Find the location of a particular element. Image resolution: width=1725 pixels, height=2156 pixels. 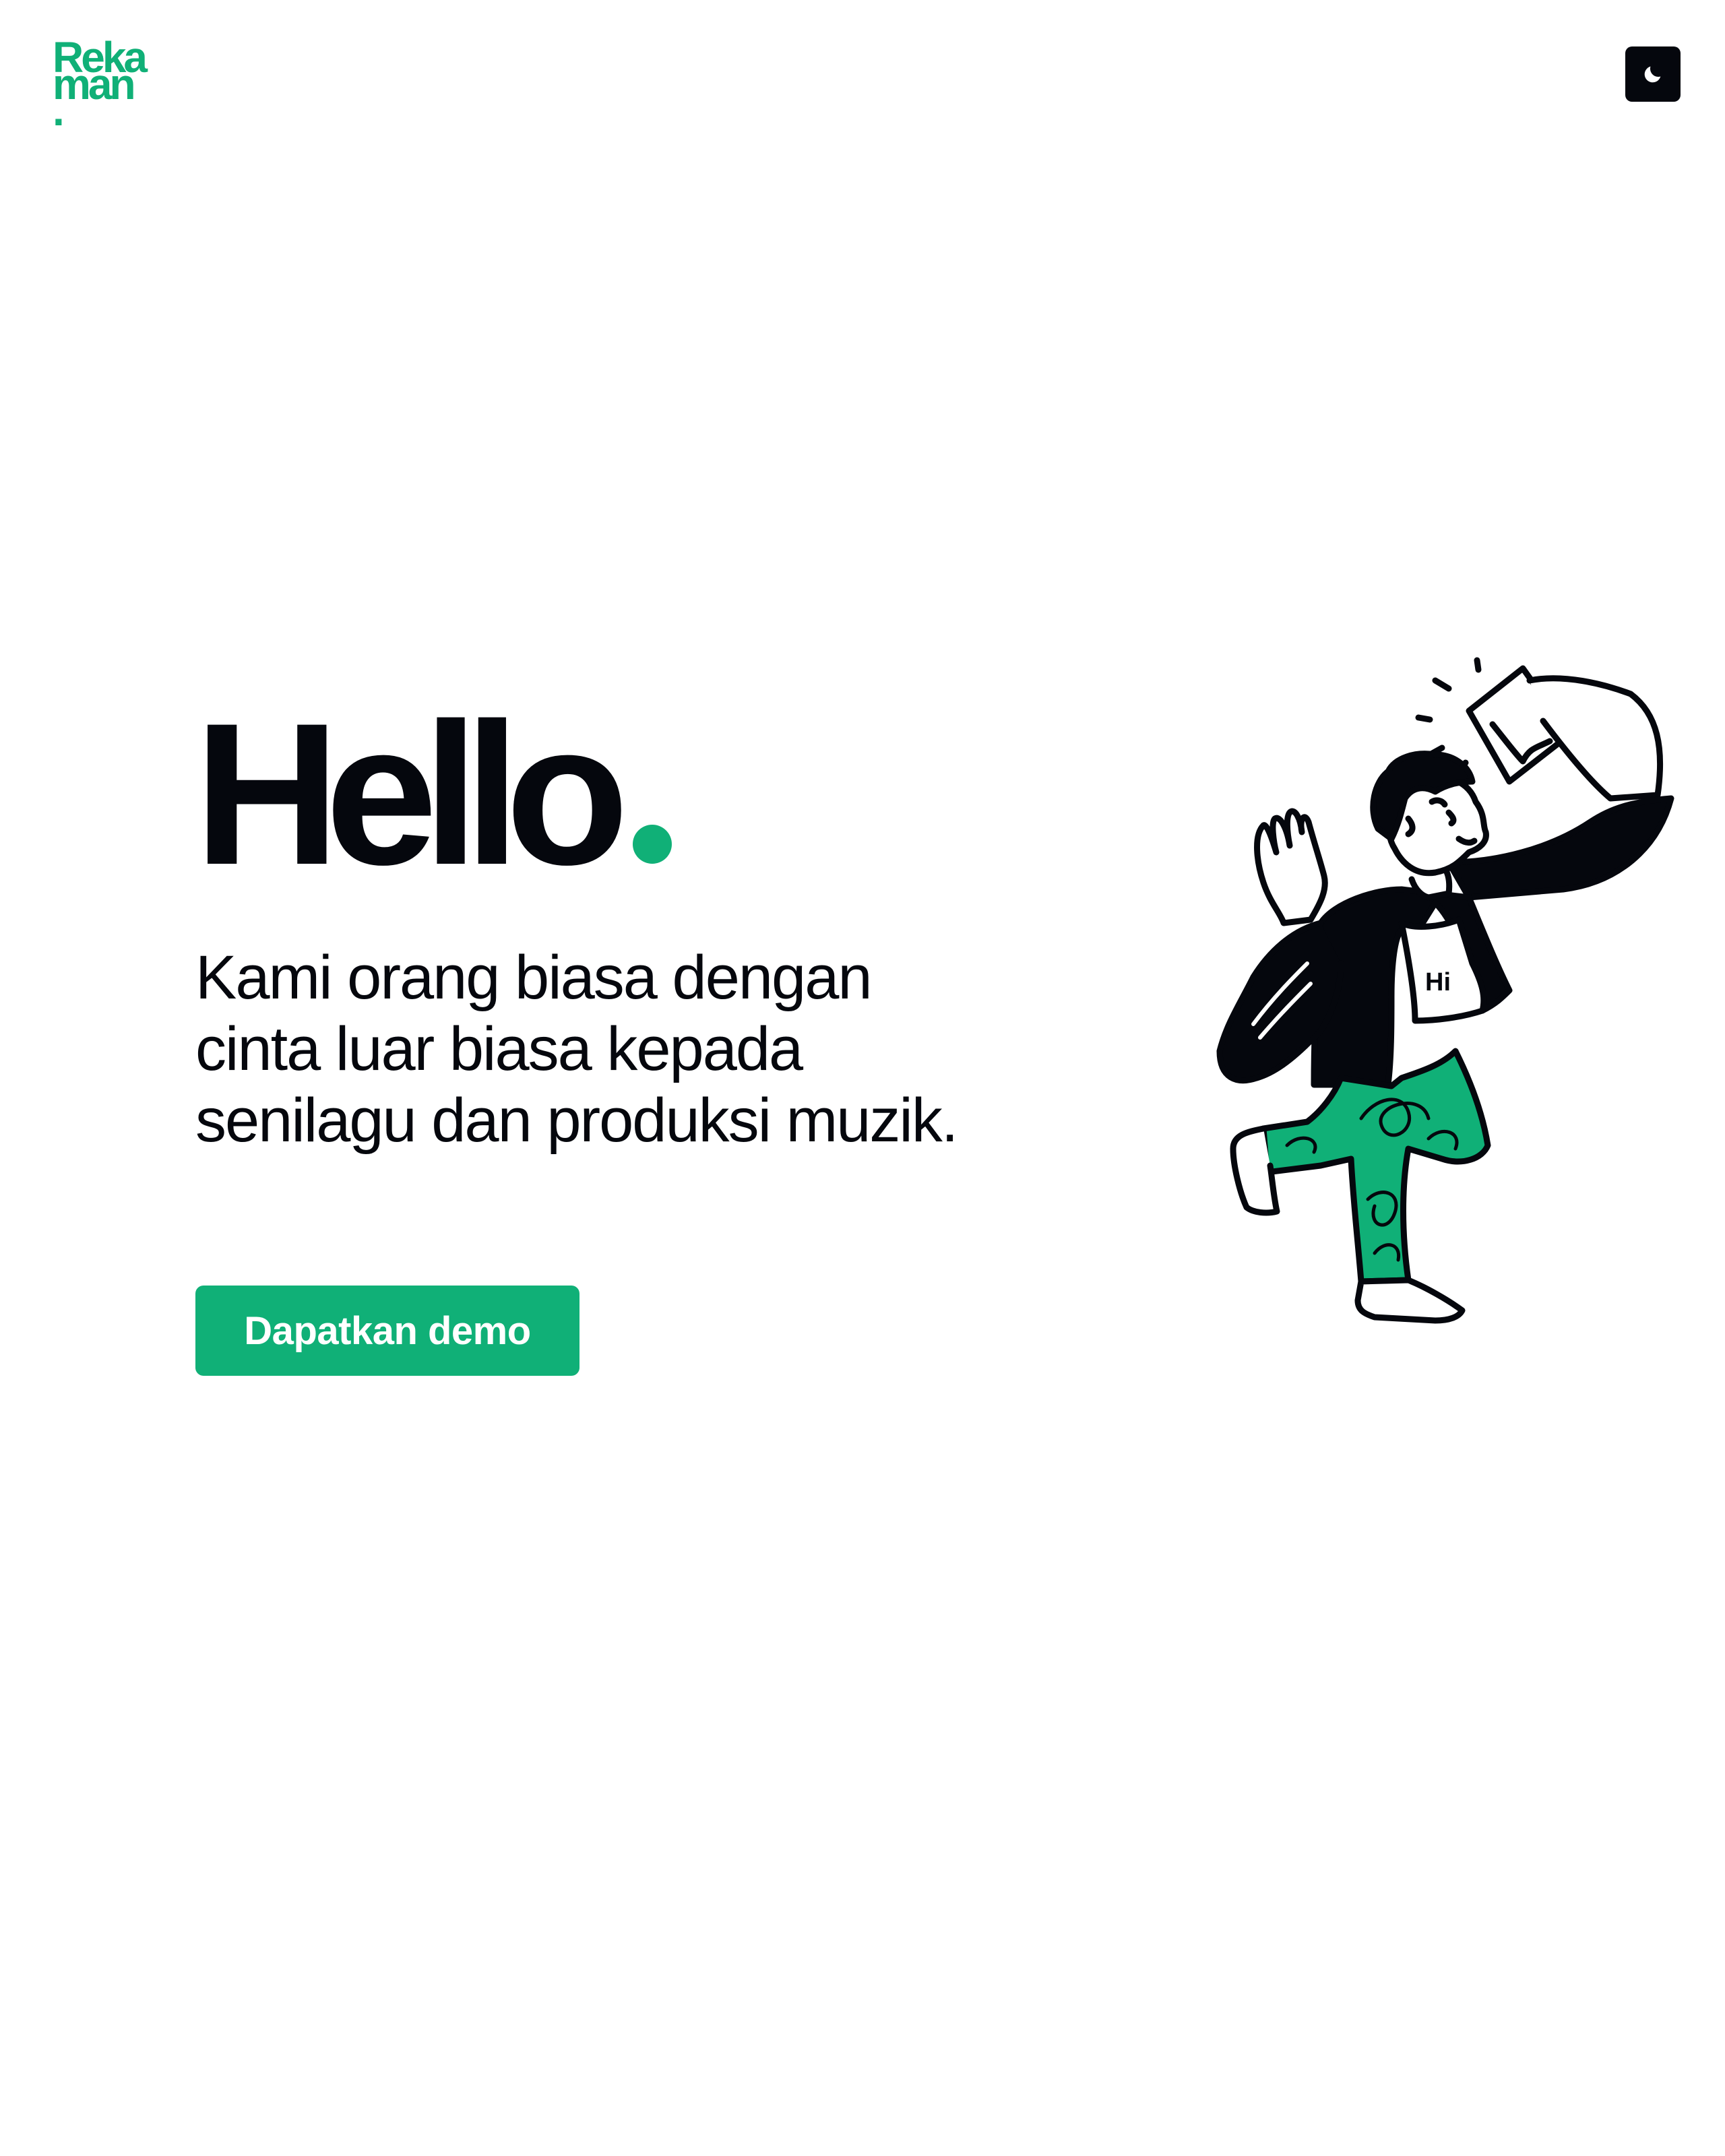

moon-icon is located at coordinates (1653, 74).